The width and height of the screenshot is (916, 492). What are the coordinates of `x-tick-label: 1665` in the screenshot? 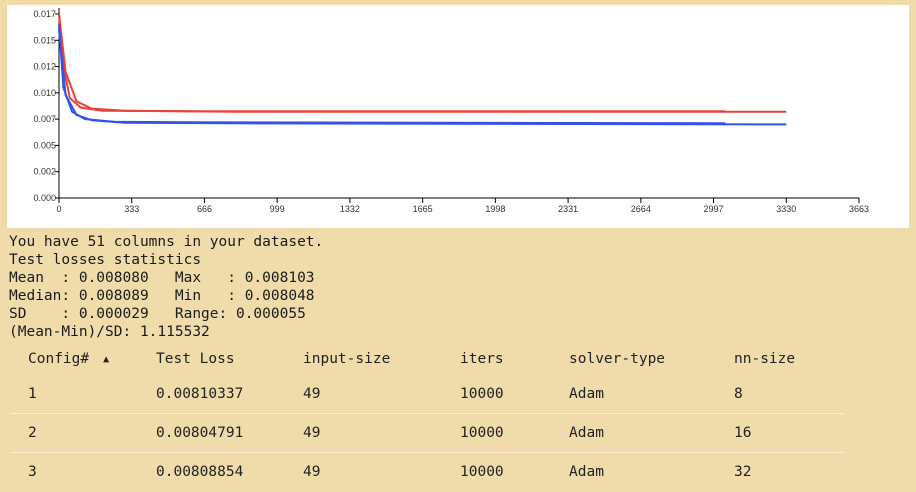 It's located at (423, 209).